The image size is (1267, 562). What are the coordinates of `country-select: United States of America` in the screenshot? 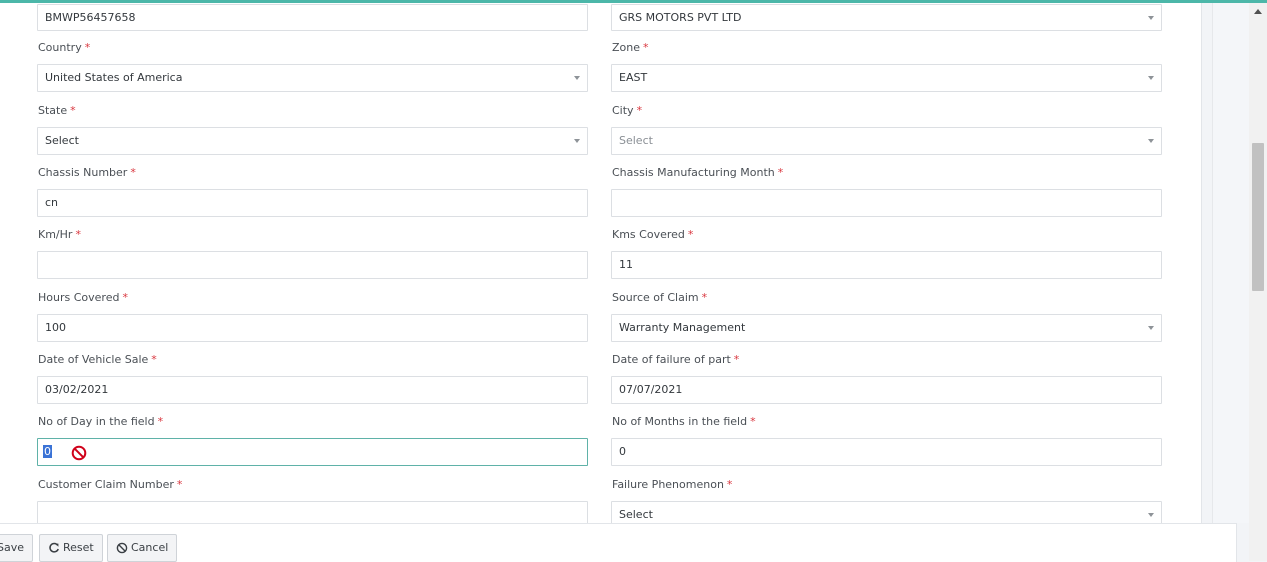 It's located at (312, 78).